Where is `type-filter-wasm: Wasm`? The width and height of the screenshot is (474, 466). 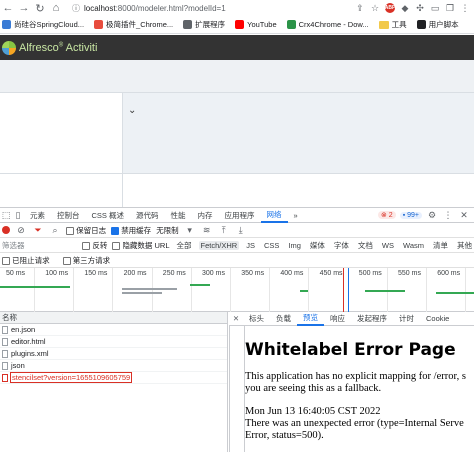 type-filter-wasm: Wasm is located at coordinates (413, 245).